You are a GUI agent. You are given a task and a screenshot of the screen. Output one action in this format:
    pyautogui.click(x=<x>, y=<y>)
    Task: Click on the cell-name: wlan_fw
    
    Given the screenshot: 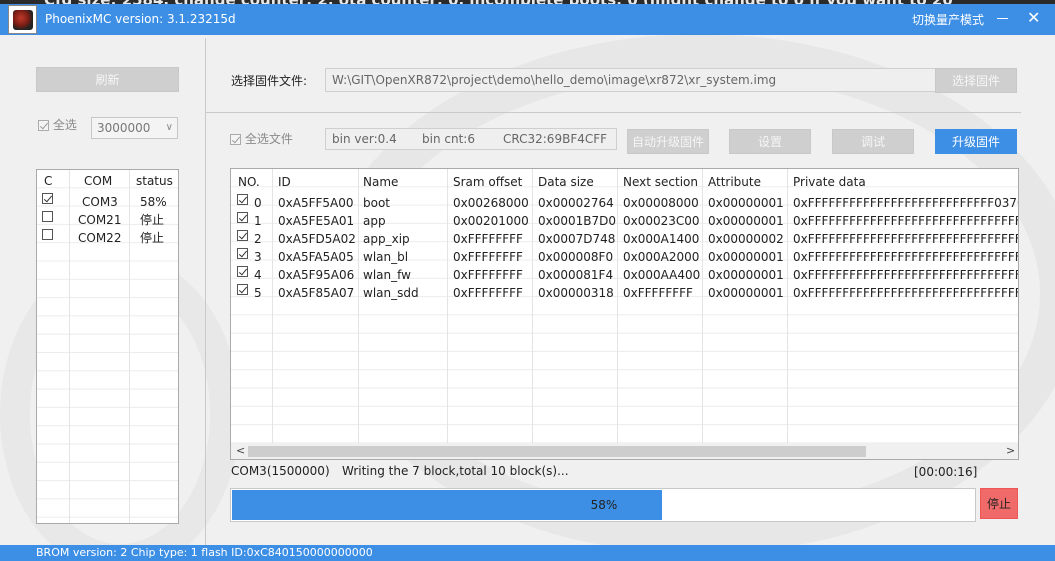 What is the action you would take?
    pyautogui.click(x=387, y=275)
    